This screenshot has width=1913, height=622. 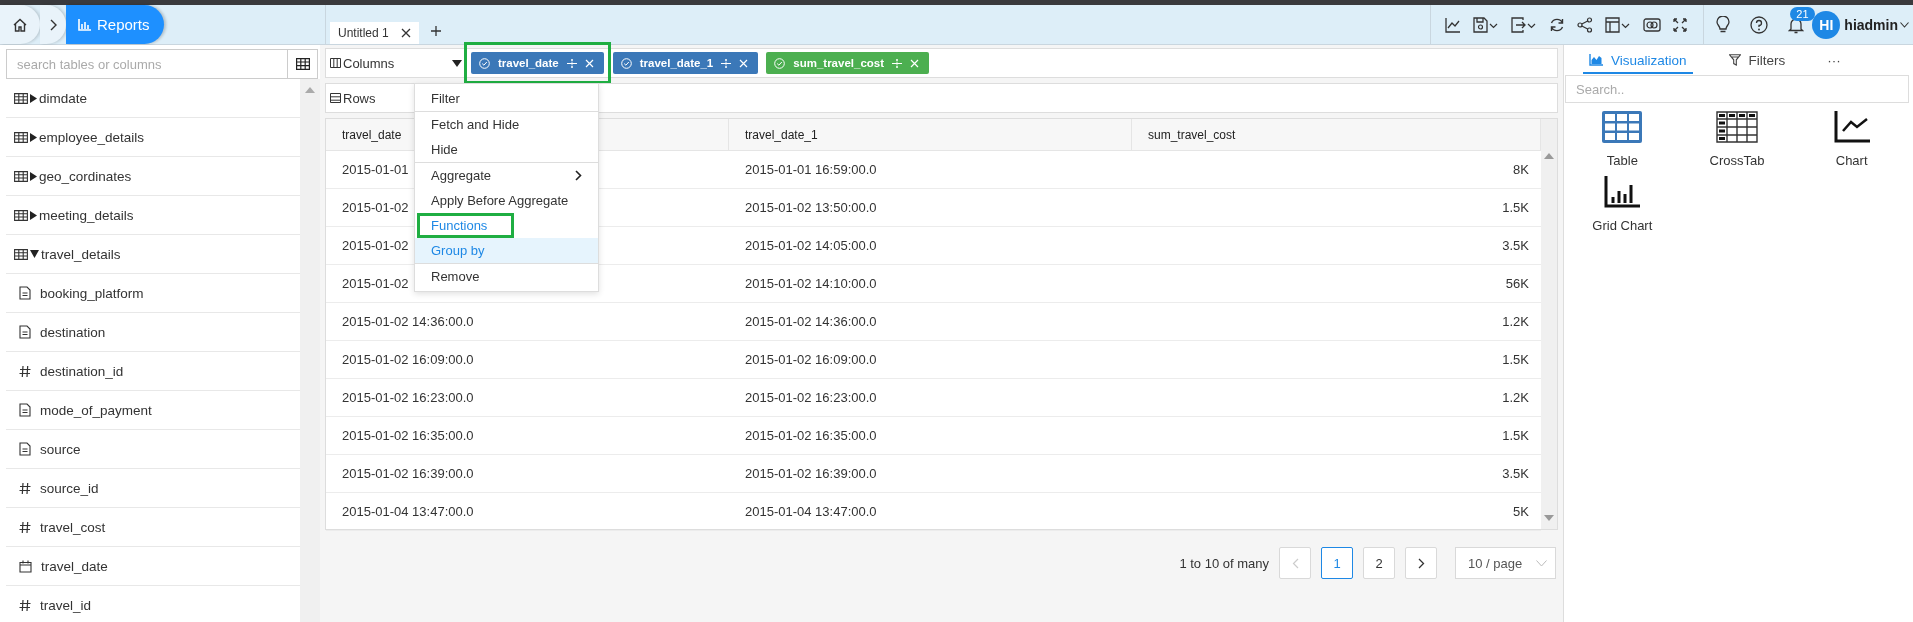 What do you see at coordinates (1622, 139) in the screenshot?
I see `visualization-option: Table` at bounding box center [1622, 139].